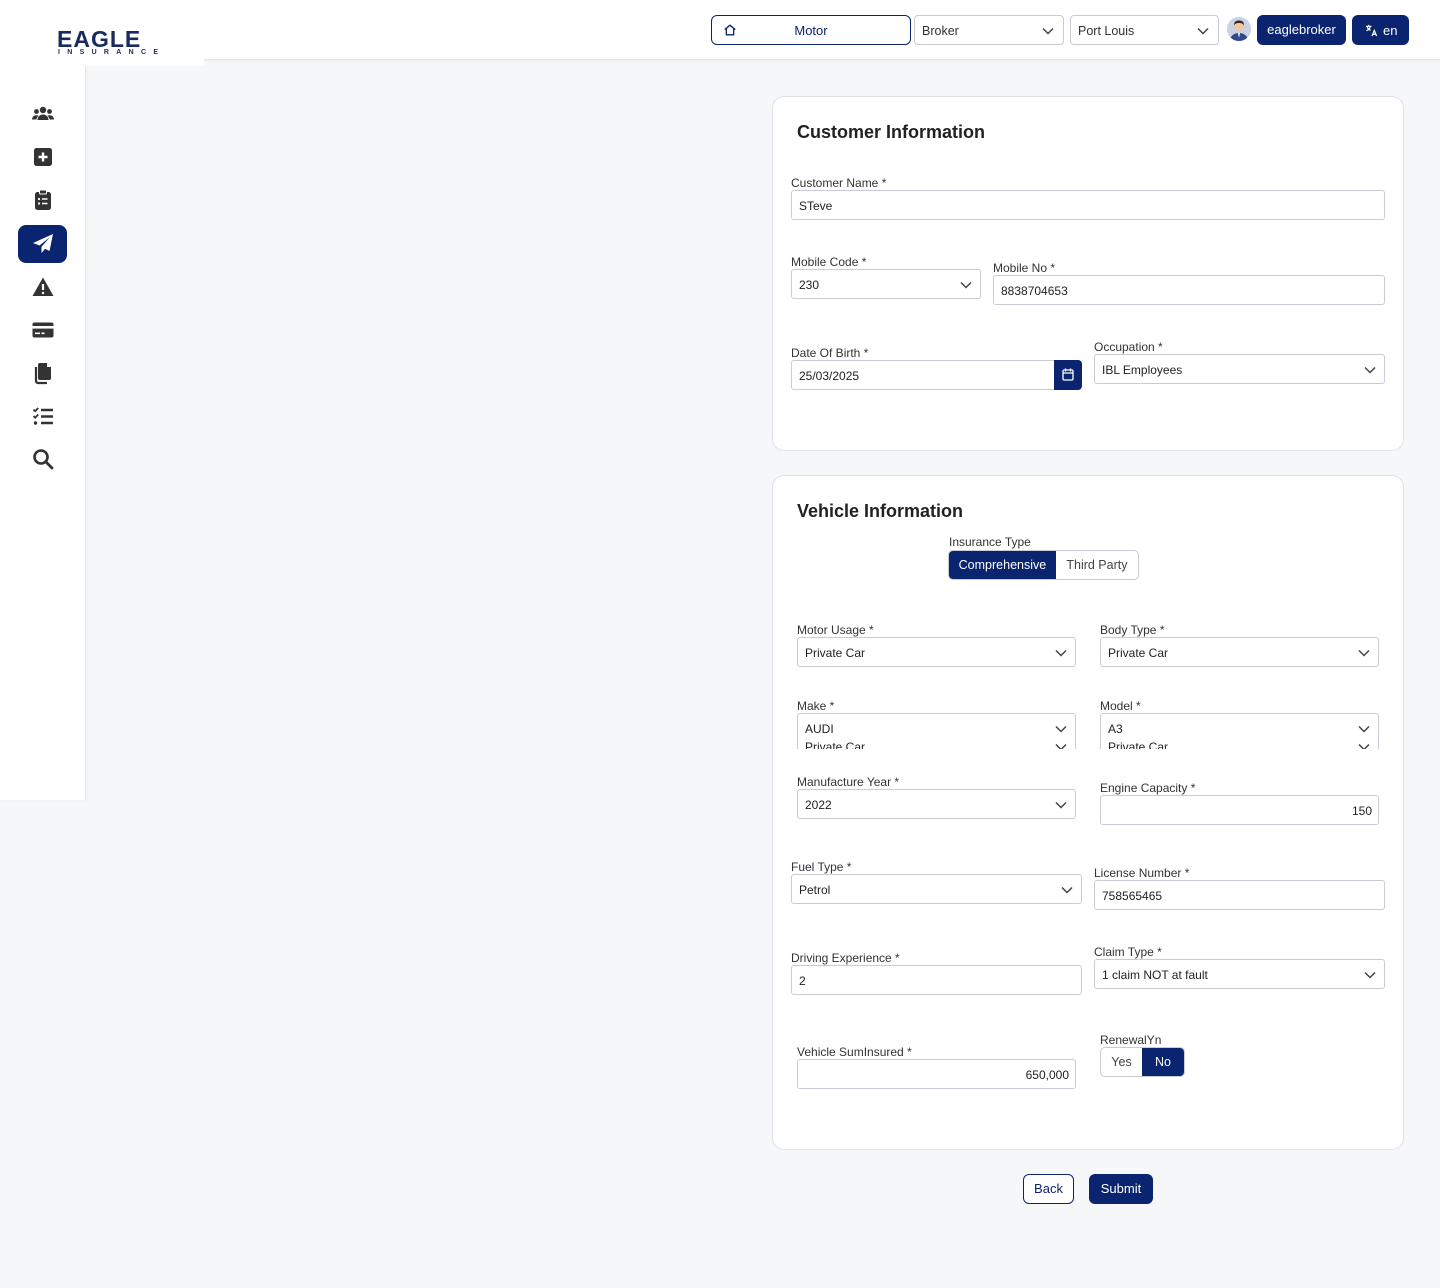  Describe the element at coordinates (1239, 974) in the screenshot. I see `claim-type-select: 1 claim NOT at fault` at that location.